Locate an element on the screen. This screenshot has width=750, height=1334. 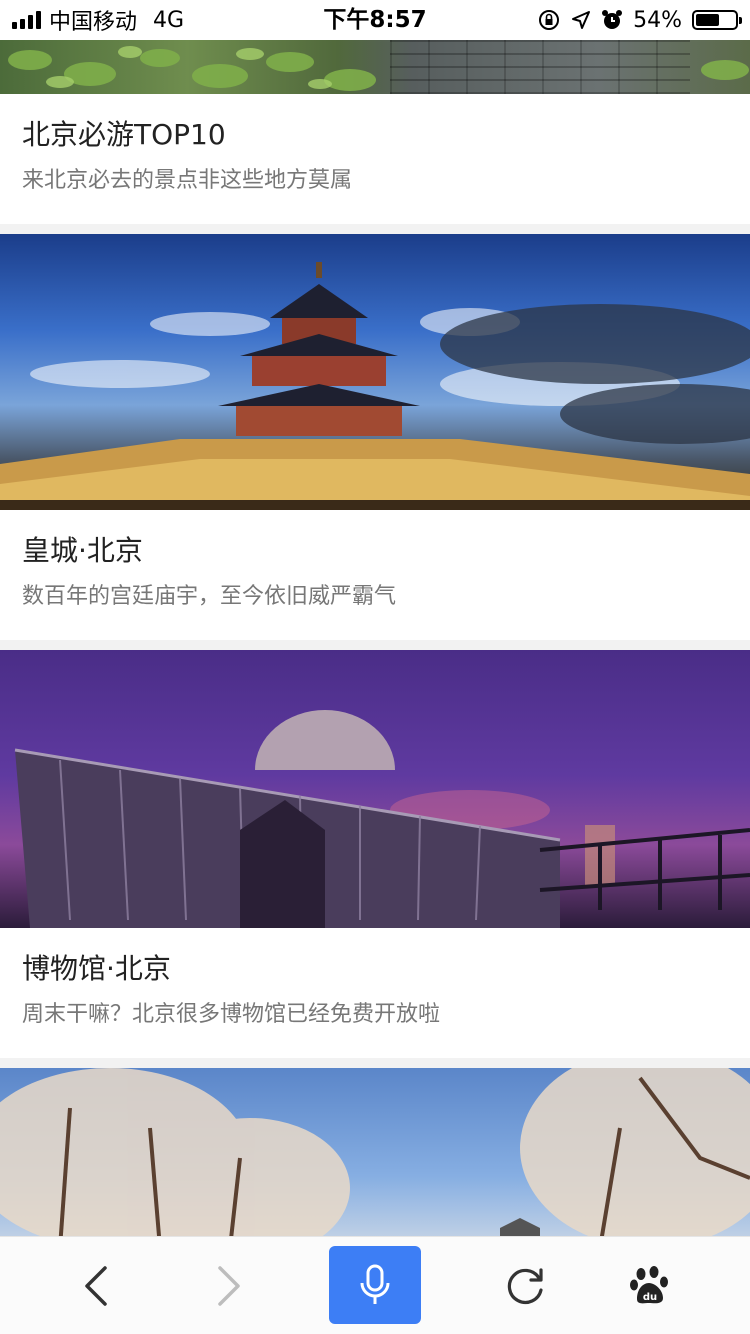
card-museums: 博物馆·北京 周末干嘛？北京很多博物馆已经免费开放啦 is located at coordinates (375, 993).